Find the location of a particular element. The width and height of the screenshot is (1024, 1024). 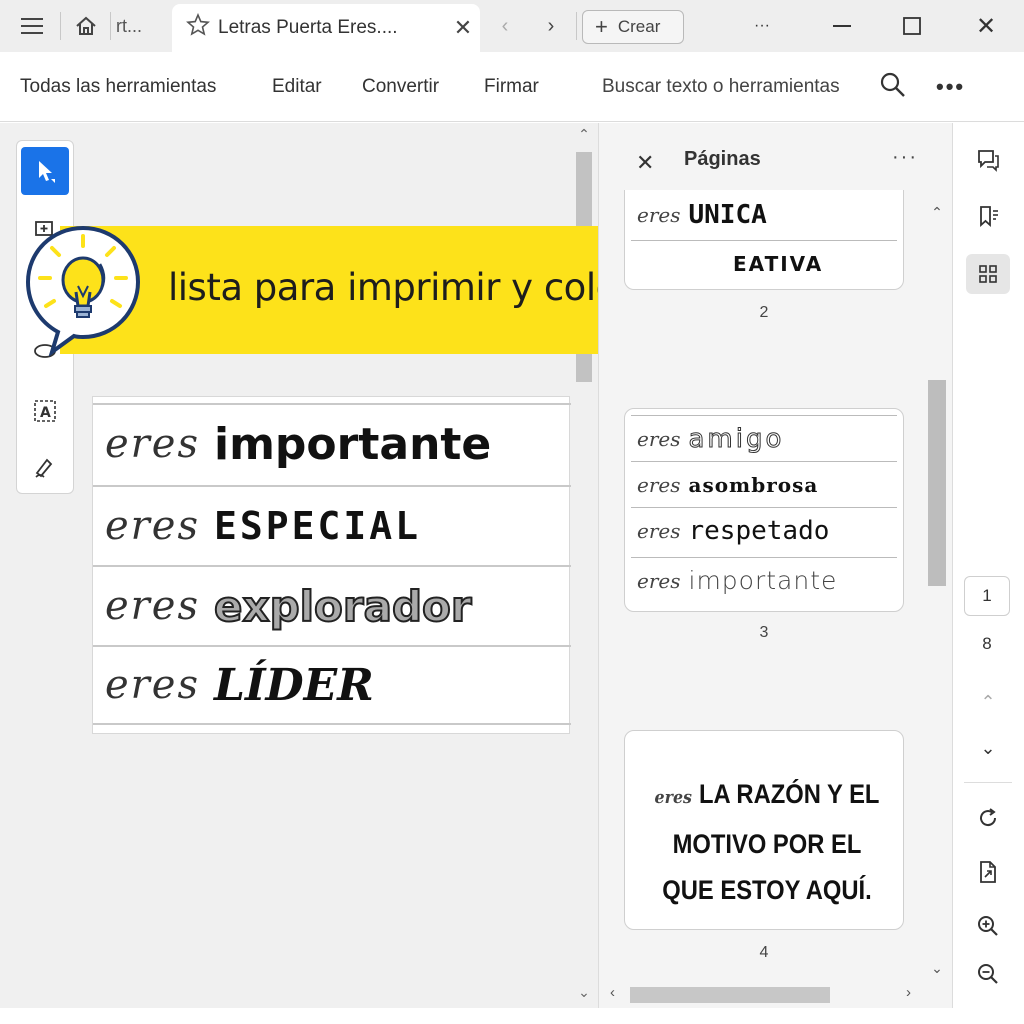

minimize-icon is located at coordinates (842, 26).